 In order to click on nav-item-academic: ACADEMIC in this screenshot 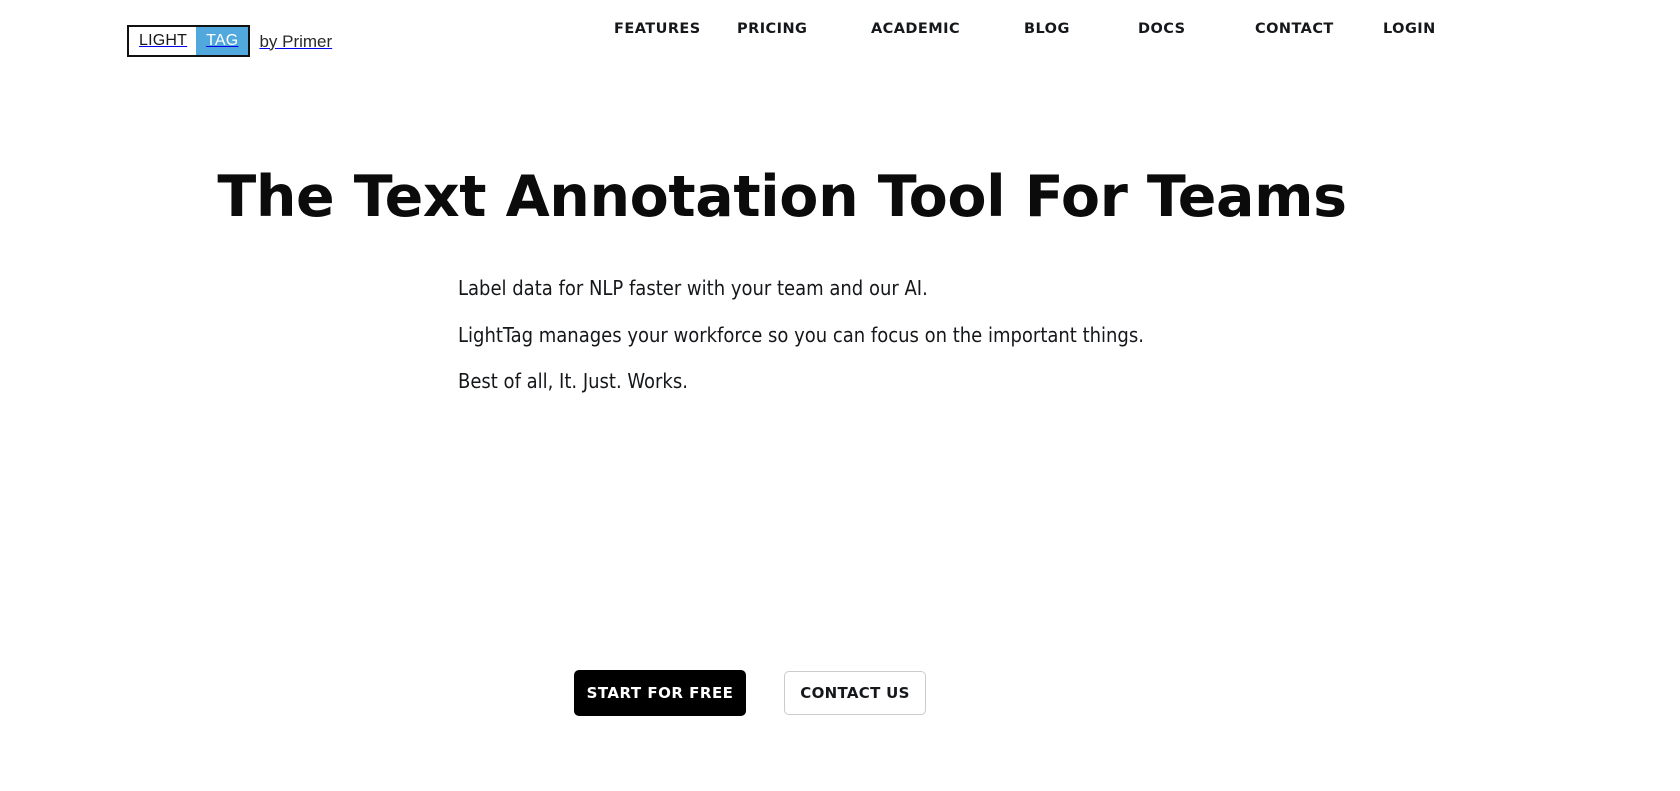, I will do `click(915, 29)`.